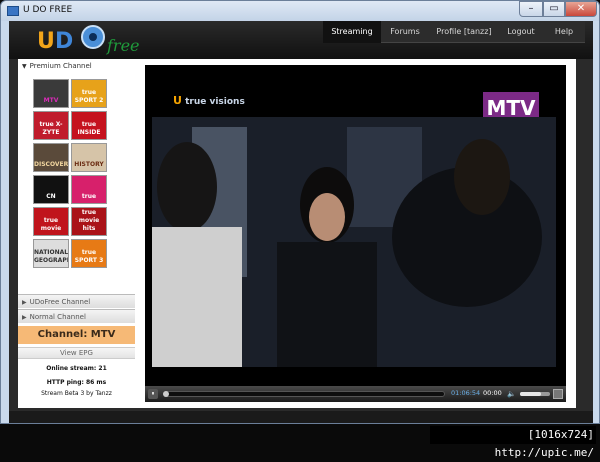 Image resolution: width=600 pixels, height=462 pixels. Describe the element at coordinates (531, 9) in the screenshot. I see `minimize-button: –` at that location.